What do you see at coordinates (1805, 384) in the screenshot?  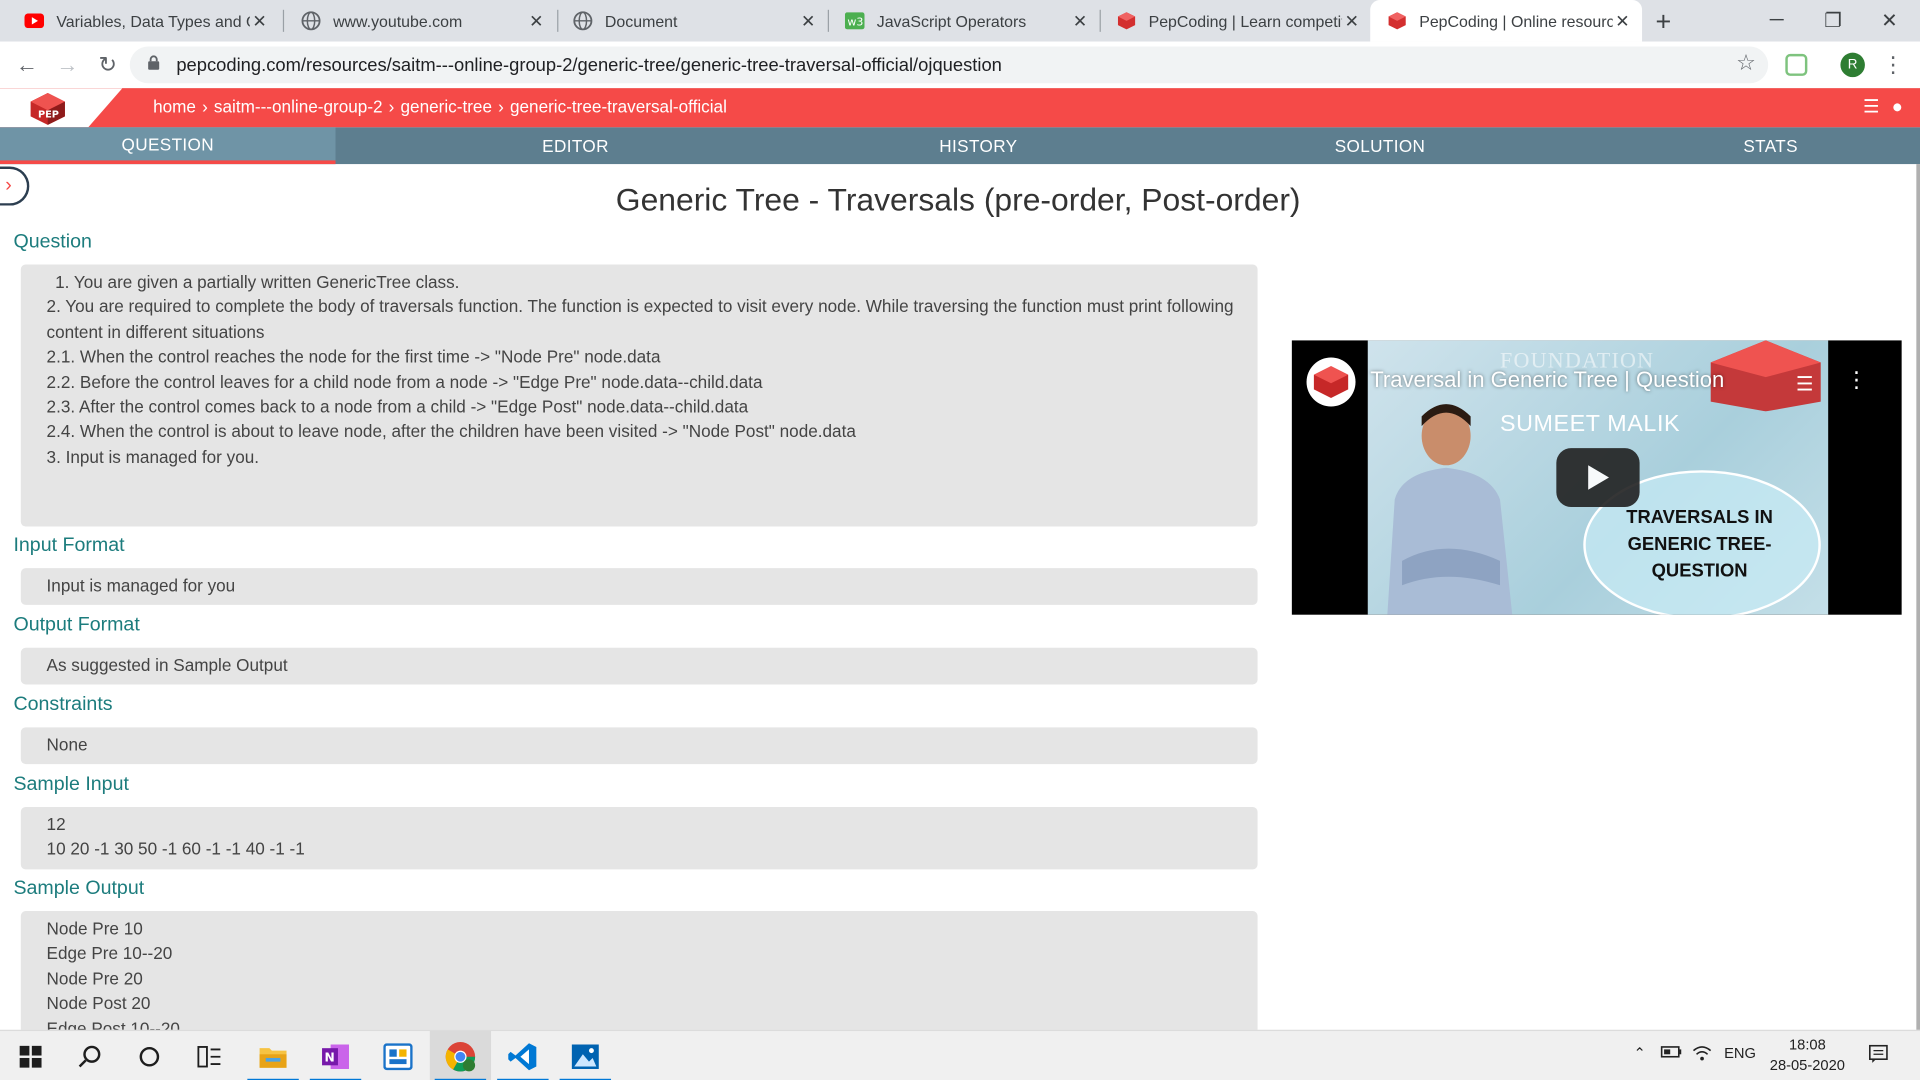 I see `playlist-icon: ☰` at bounding box center [1805, 384].